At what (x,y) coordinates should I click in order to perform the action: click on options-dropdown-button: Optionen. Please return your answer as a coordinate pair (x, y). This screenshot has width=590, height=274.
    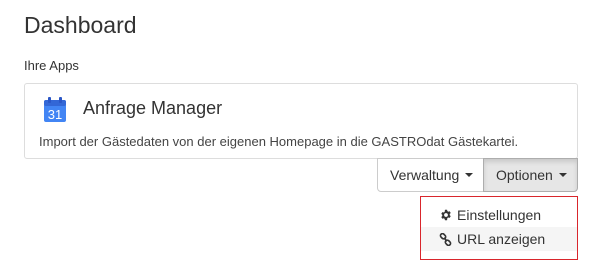
    Looking at the image, I should click on (530, 175).